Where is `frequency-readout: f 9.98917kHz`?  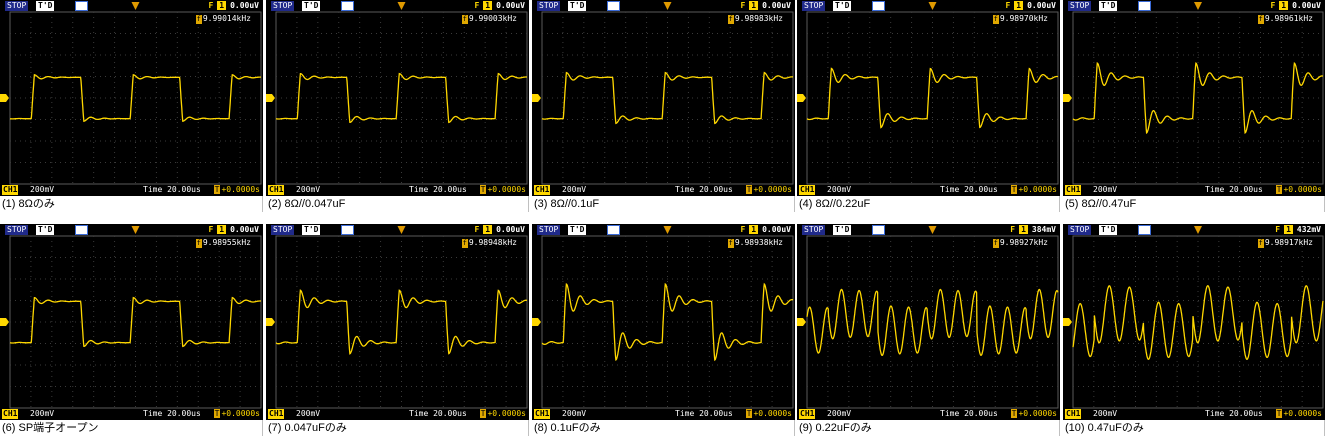
frequency-readout: f 9.98917kHz is located at coordinates (1285, 243).